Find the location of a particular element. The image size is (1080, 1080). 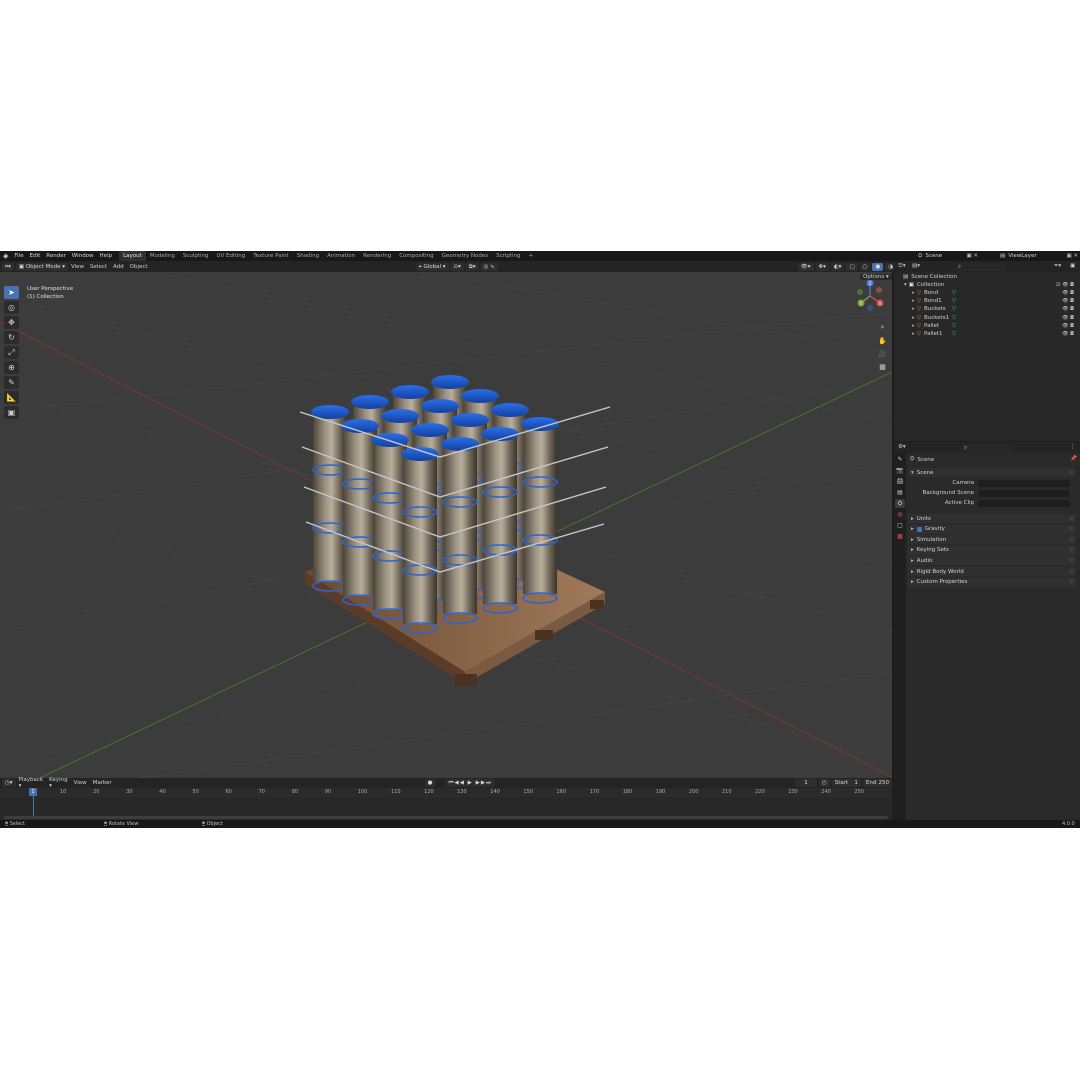

zoom-icon: ⌕ is located at coordinates (882, 327).